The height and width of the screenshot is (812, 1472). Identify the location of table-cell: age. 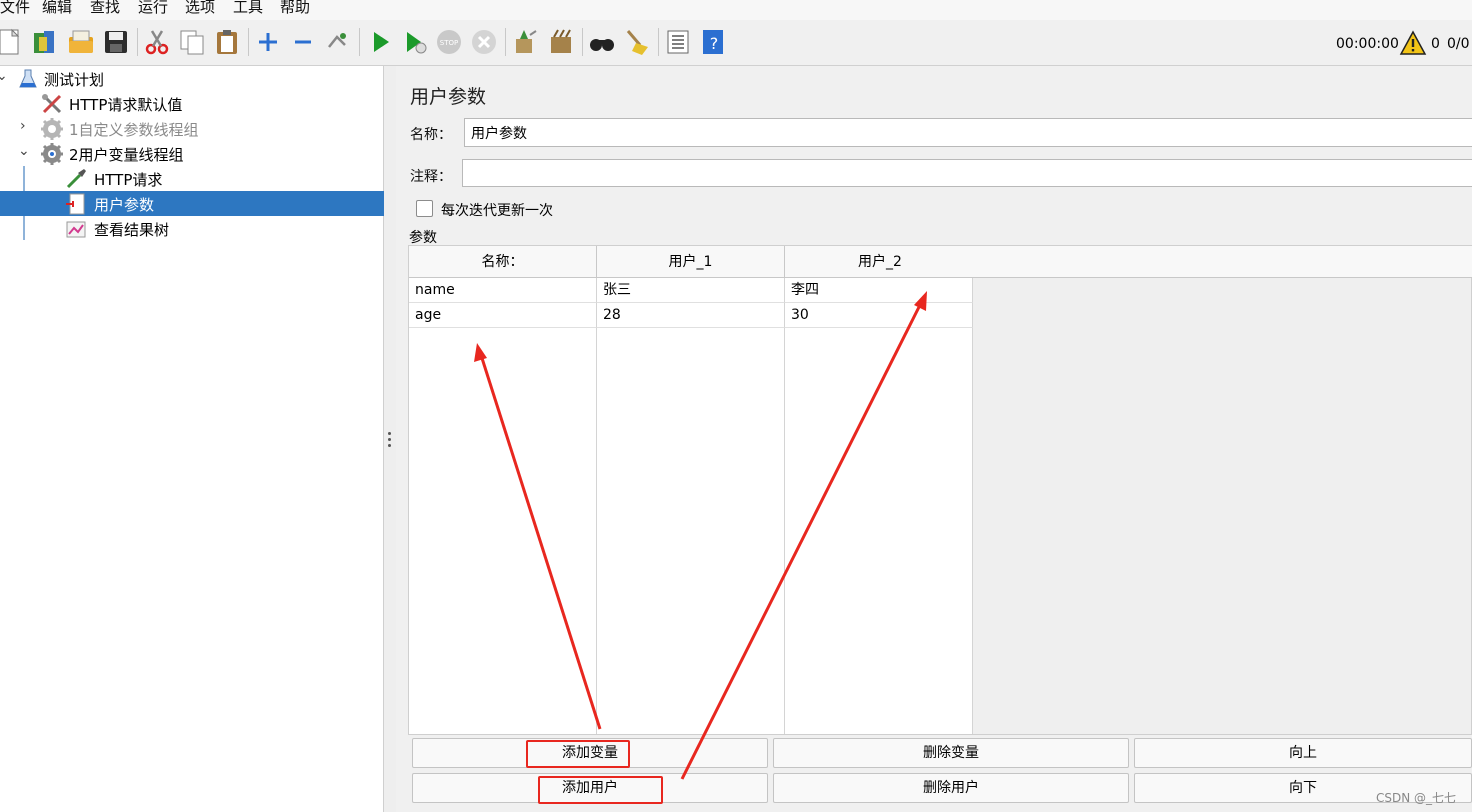
(503, 315).